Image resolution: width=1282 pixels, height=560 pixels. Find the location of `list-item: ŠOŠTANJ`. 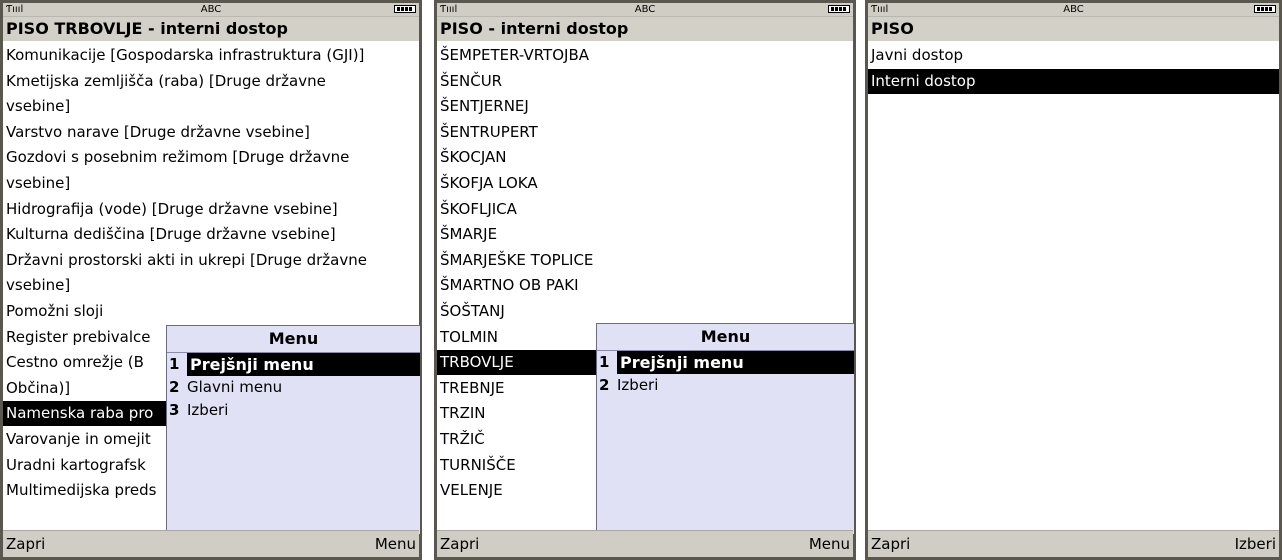

list-item: ŠOŠTANJ is located at coordinates (645, 311).